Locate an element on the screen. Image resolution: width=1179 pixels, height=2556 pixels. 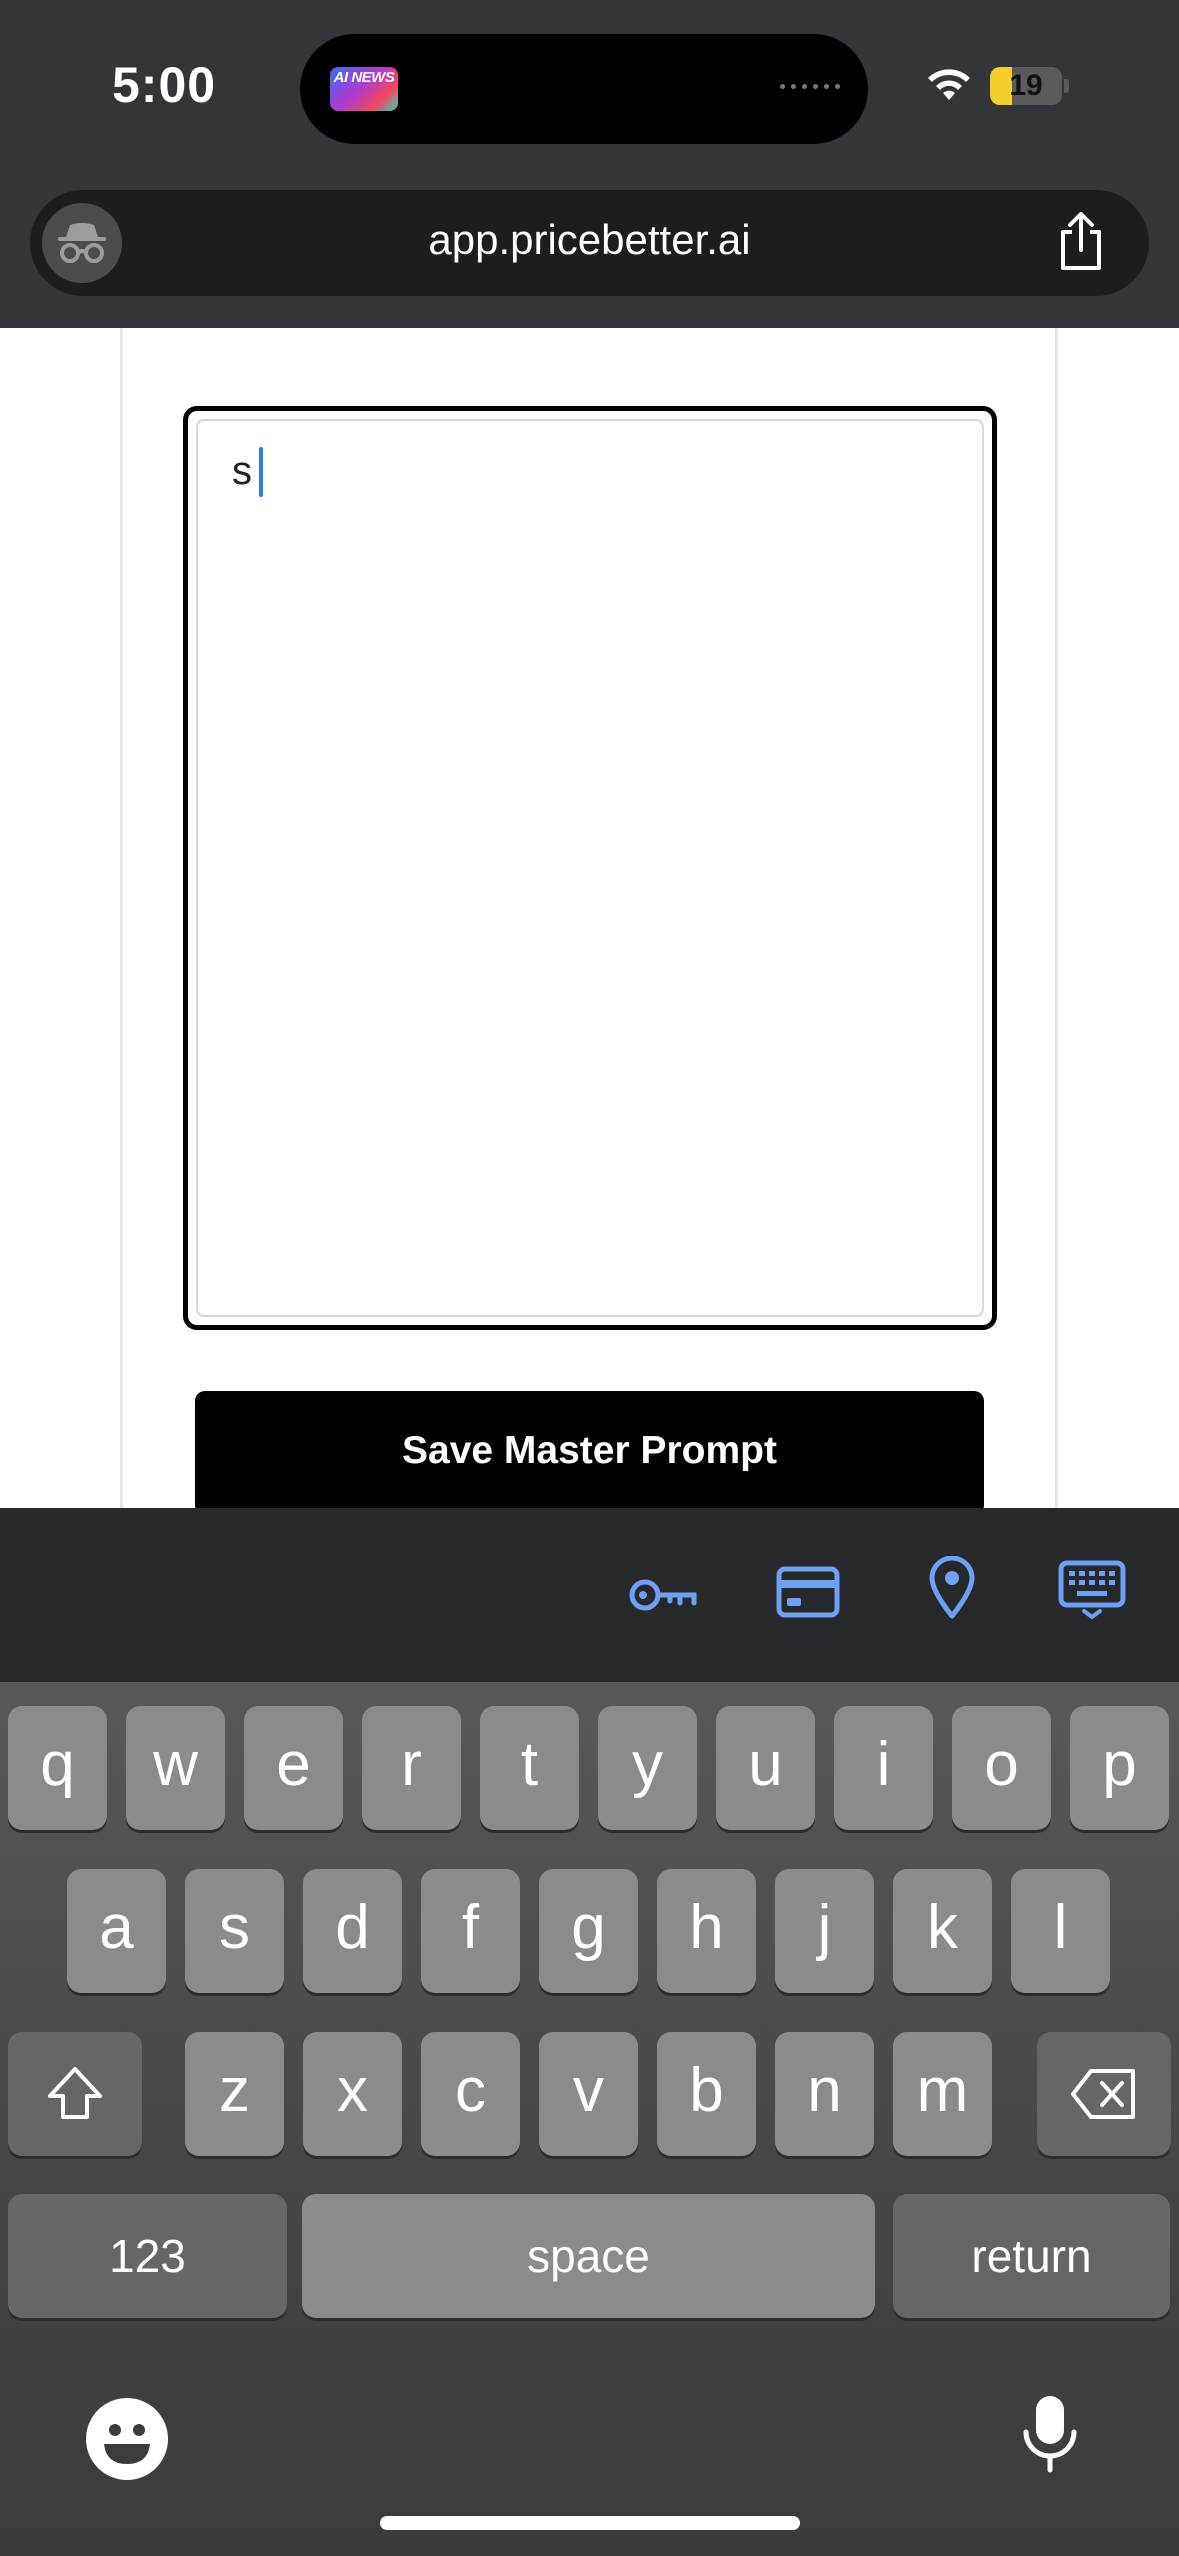
location-pin-icon is located at coordinates (952, 1588).